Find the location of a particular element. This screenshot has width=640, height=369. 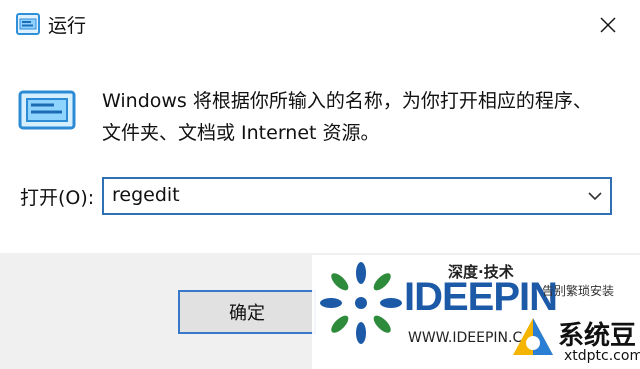

chevron-down-icon is located at coordinates (595, 196).